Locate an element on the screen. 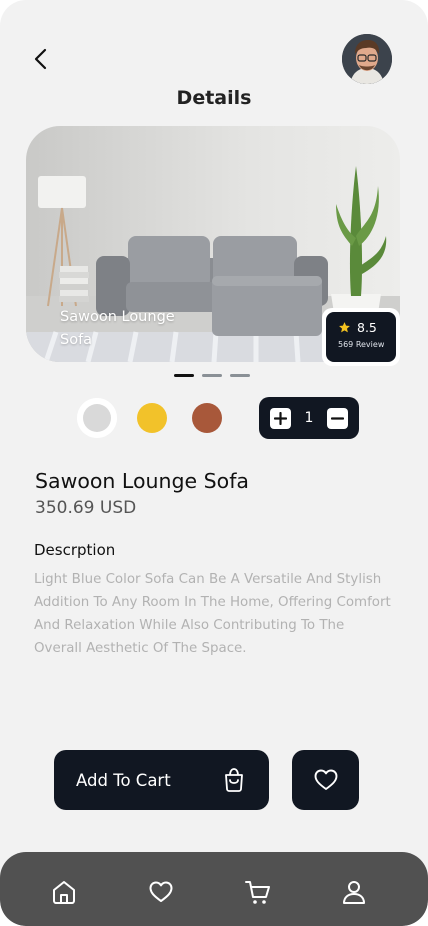 The height and width of the screenshot is (926, 428). decrement-button is located at coordinates (337, 418).